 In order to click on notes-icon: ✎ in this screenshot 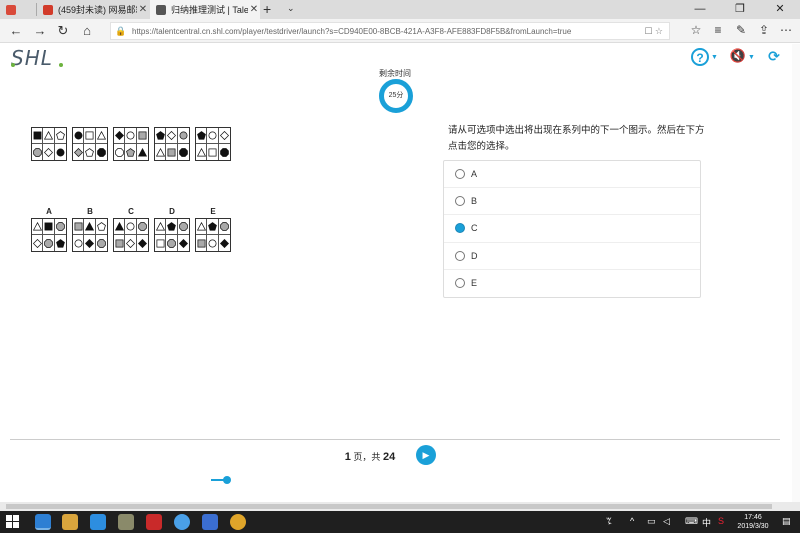, I will do `click(741, 30)`.